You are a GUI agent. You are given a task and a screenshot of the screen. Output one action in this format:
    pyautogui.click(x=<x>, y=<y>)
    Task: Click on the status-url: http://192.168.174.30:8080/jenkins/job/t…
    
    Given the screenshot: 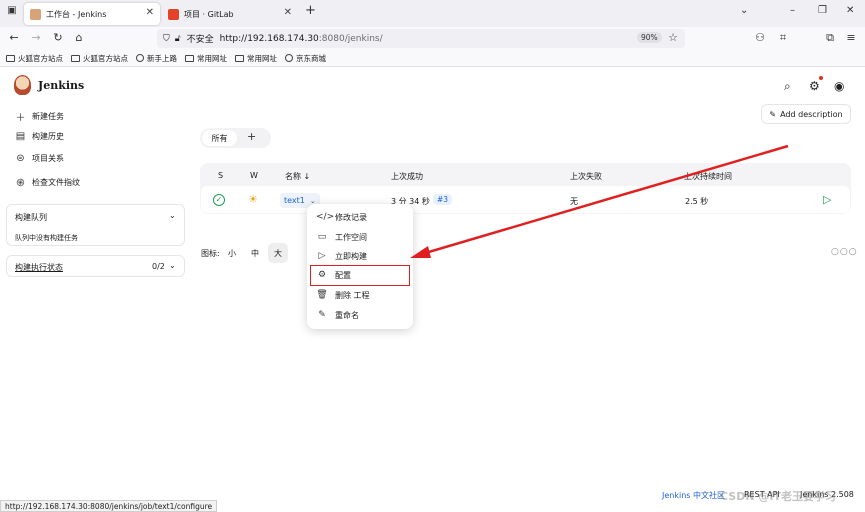 What is the action you would take?
    pyautogui.click(x=109, y=506)
    